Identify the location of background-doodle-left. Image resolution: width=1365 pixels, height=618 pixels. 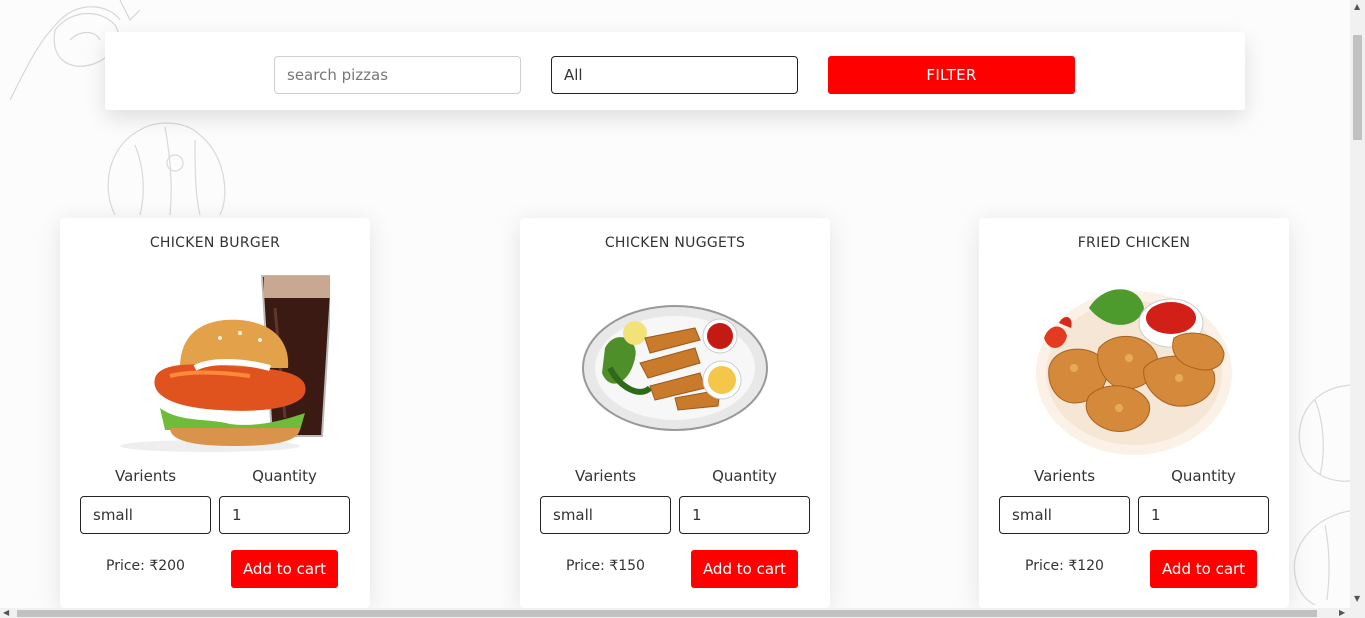
(166, 169).